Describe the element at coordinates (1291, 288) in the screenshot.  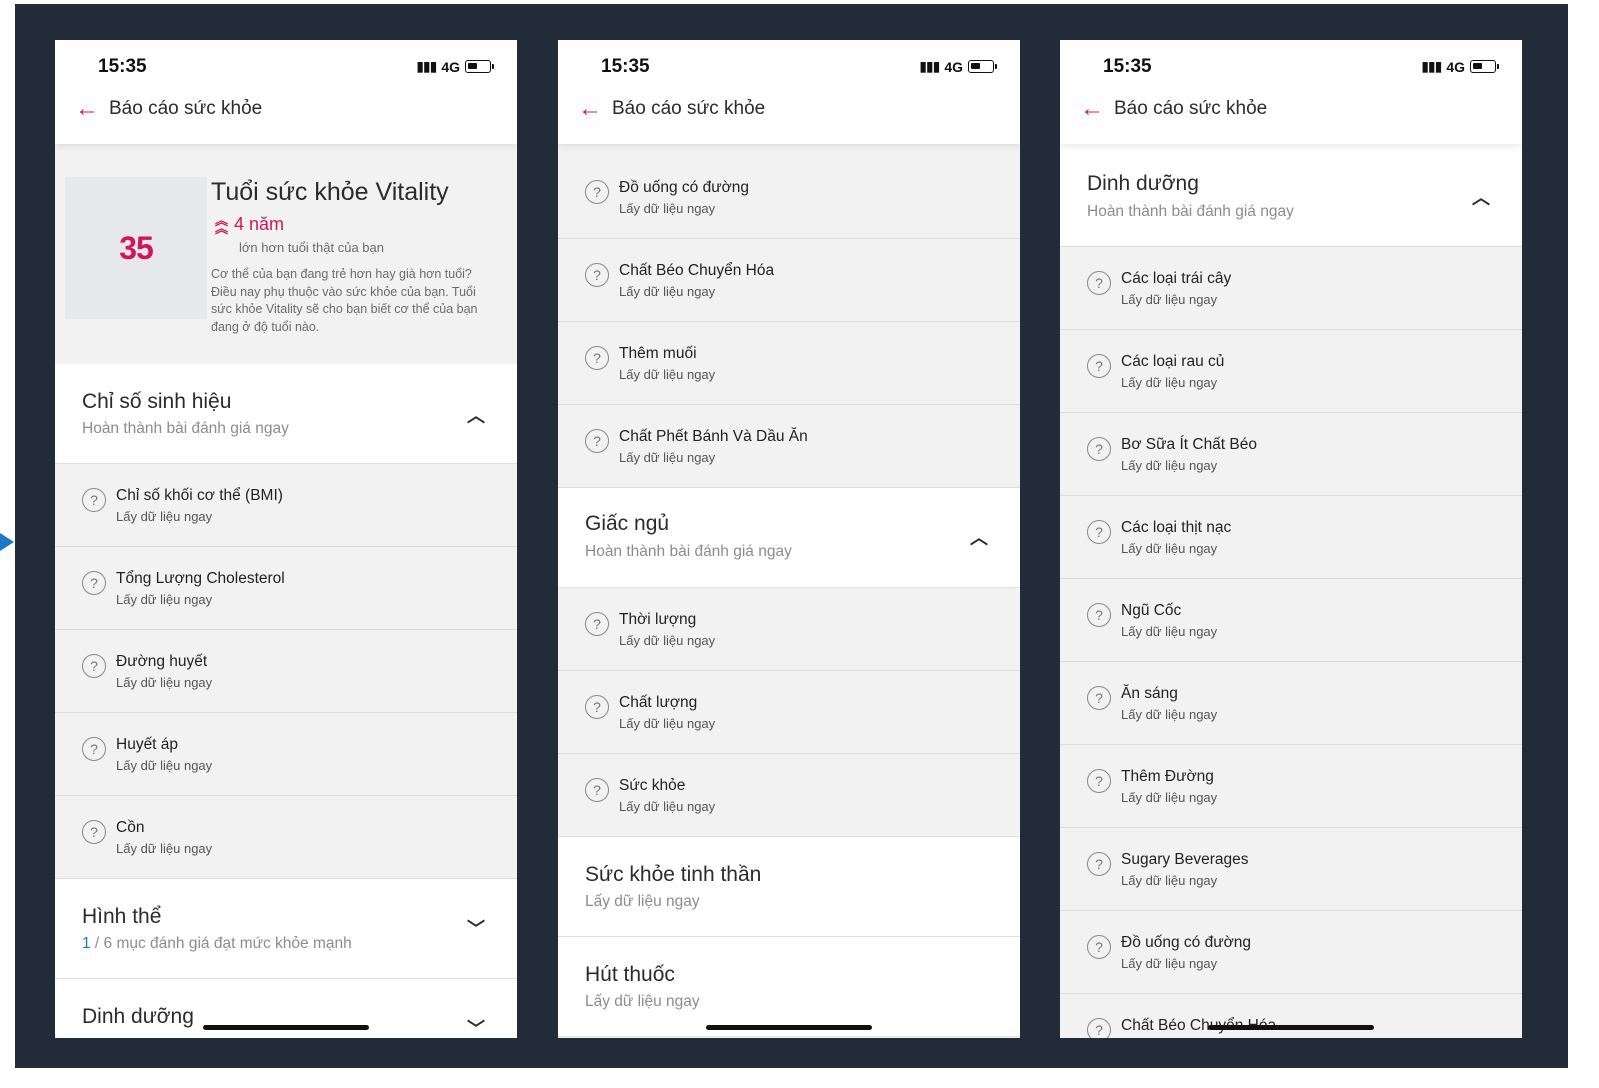
I see `list-item: ? Các loại trái cây Lấy dữ liệu ngay` at that location.